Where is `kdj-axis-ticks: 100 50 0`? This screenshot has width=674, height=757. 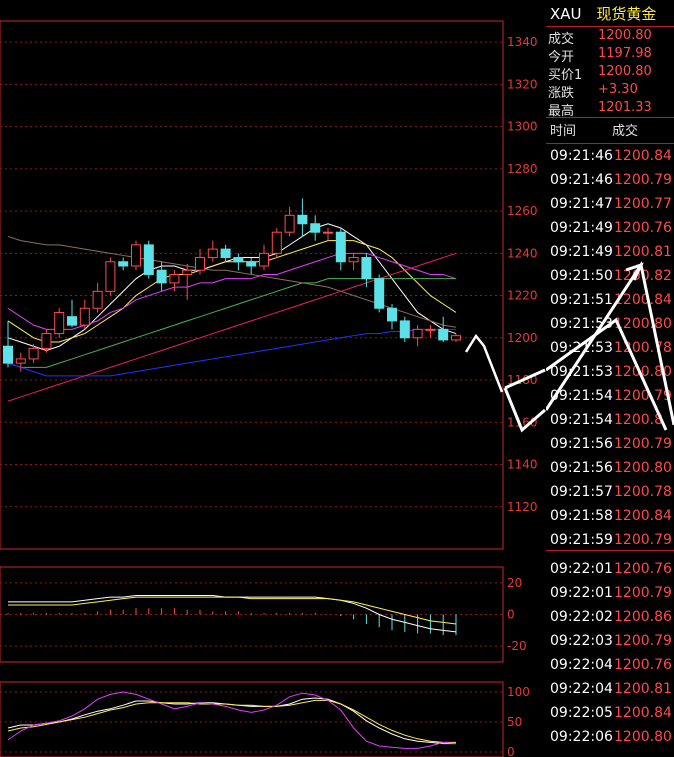
kdj-axis-ticks: 100 50 0 is located at coordinates (518, 721).